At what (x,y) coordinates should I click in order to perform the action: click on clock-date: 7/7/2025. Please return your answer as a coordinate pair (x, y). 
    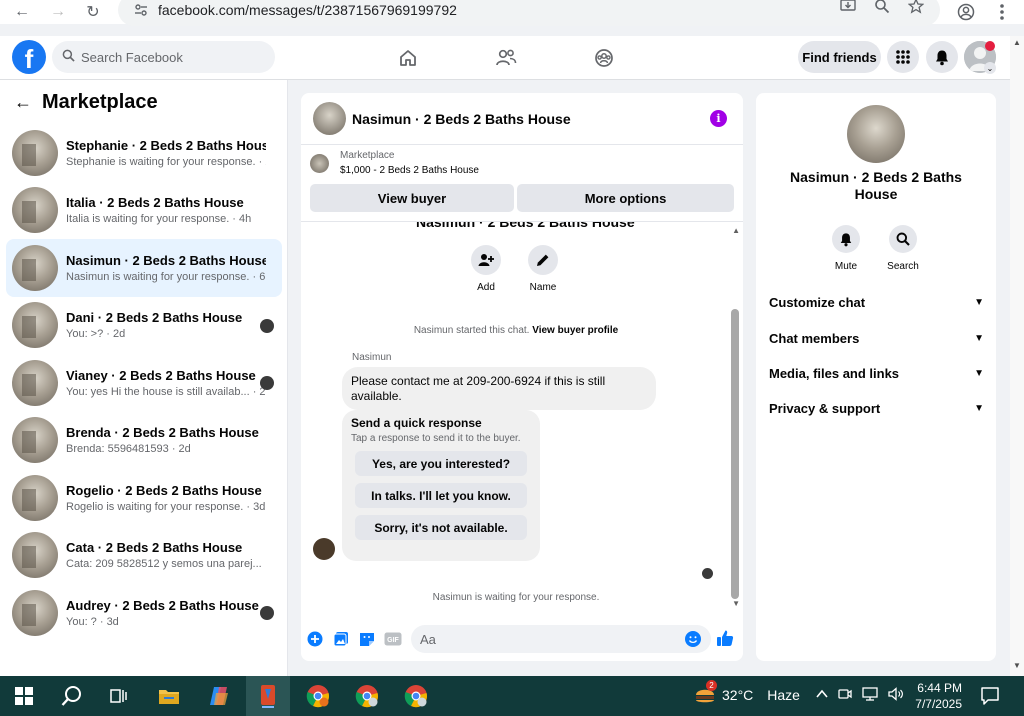
    Looking at the image, I should click on (938, 704).